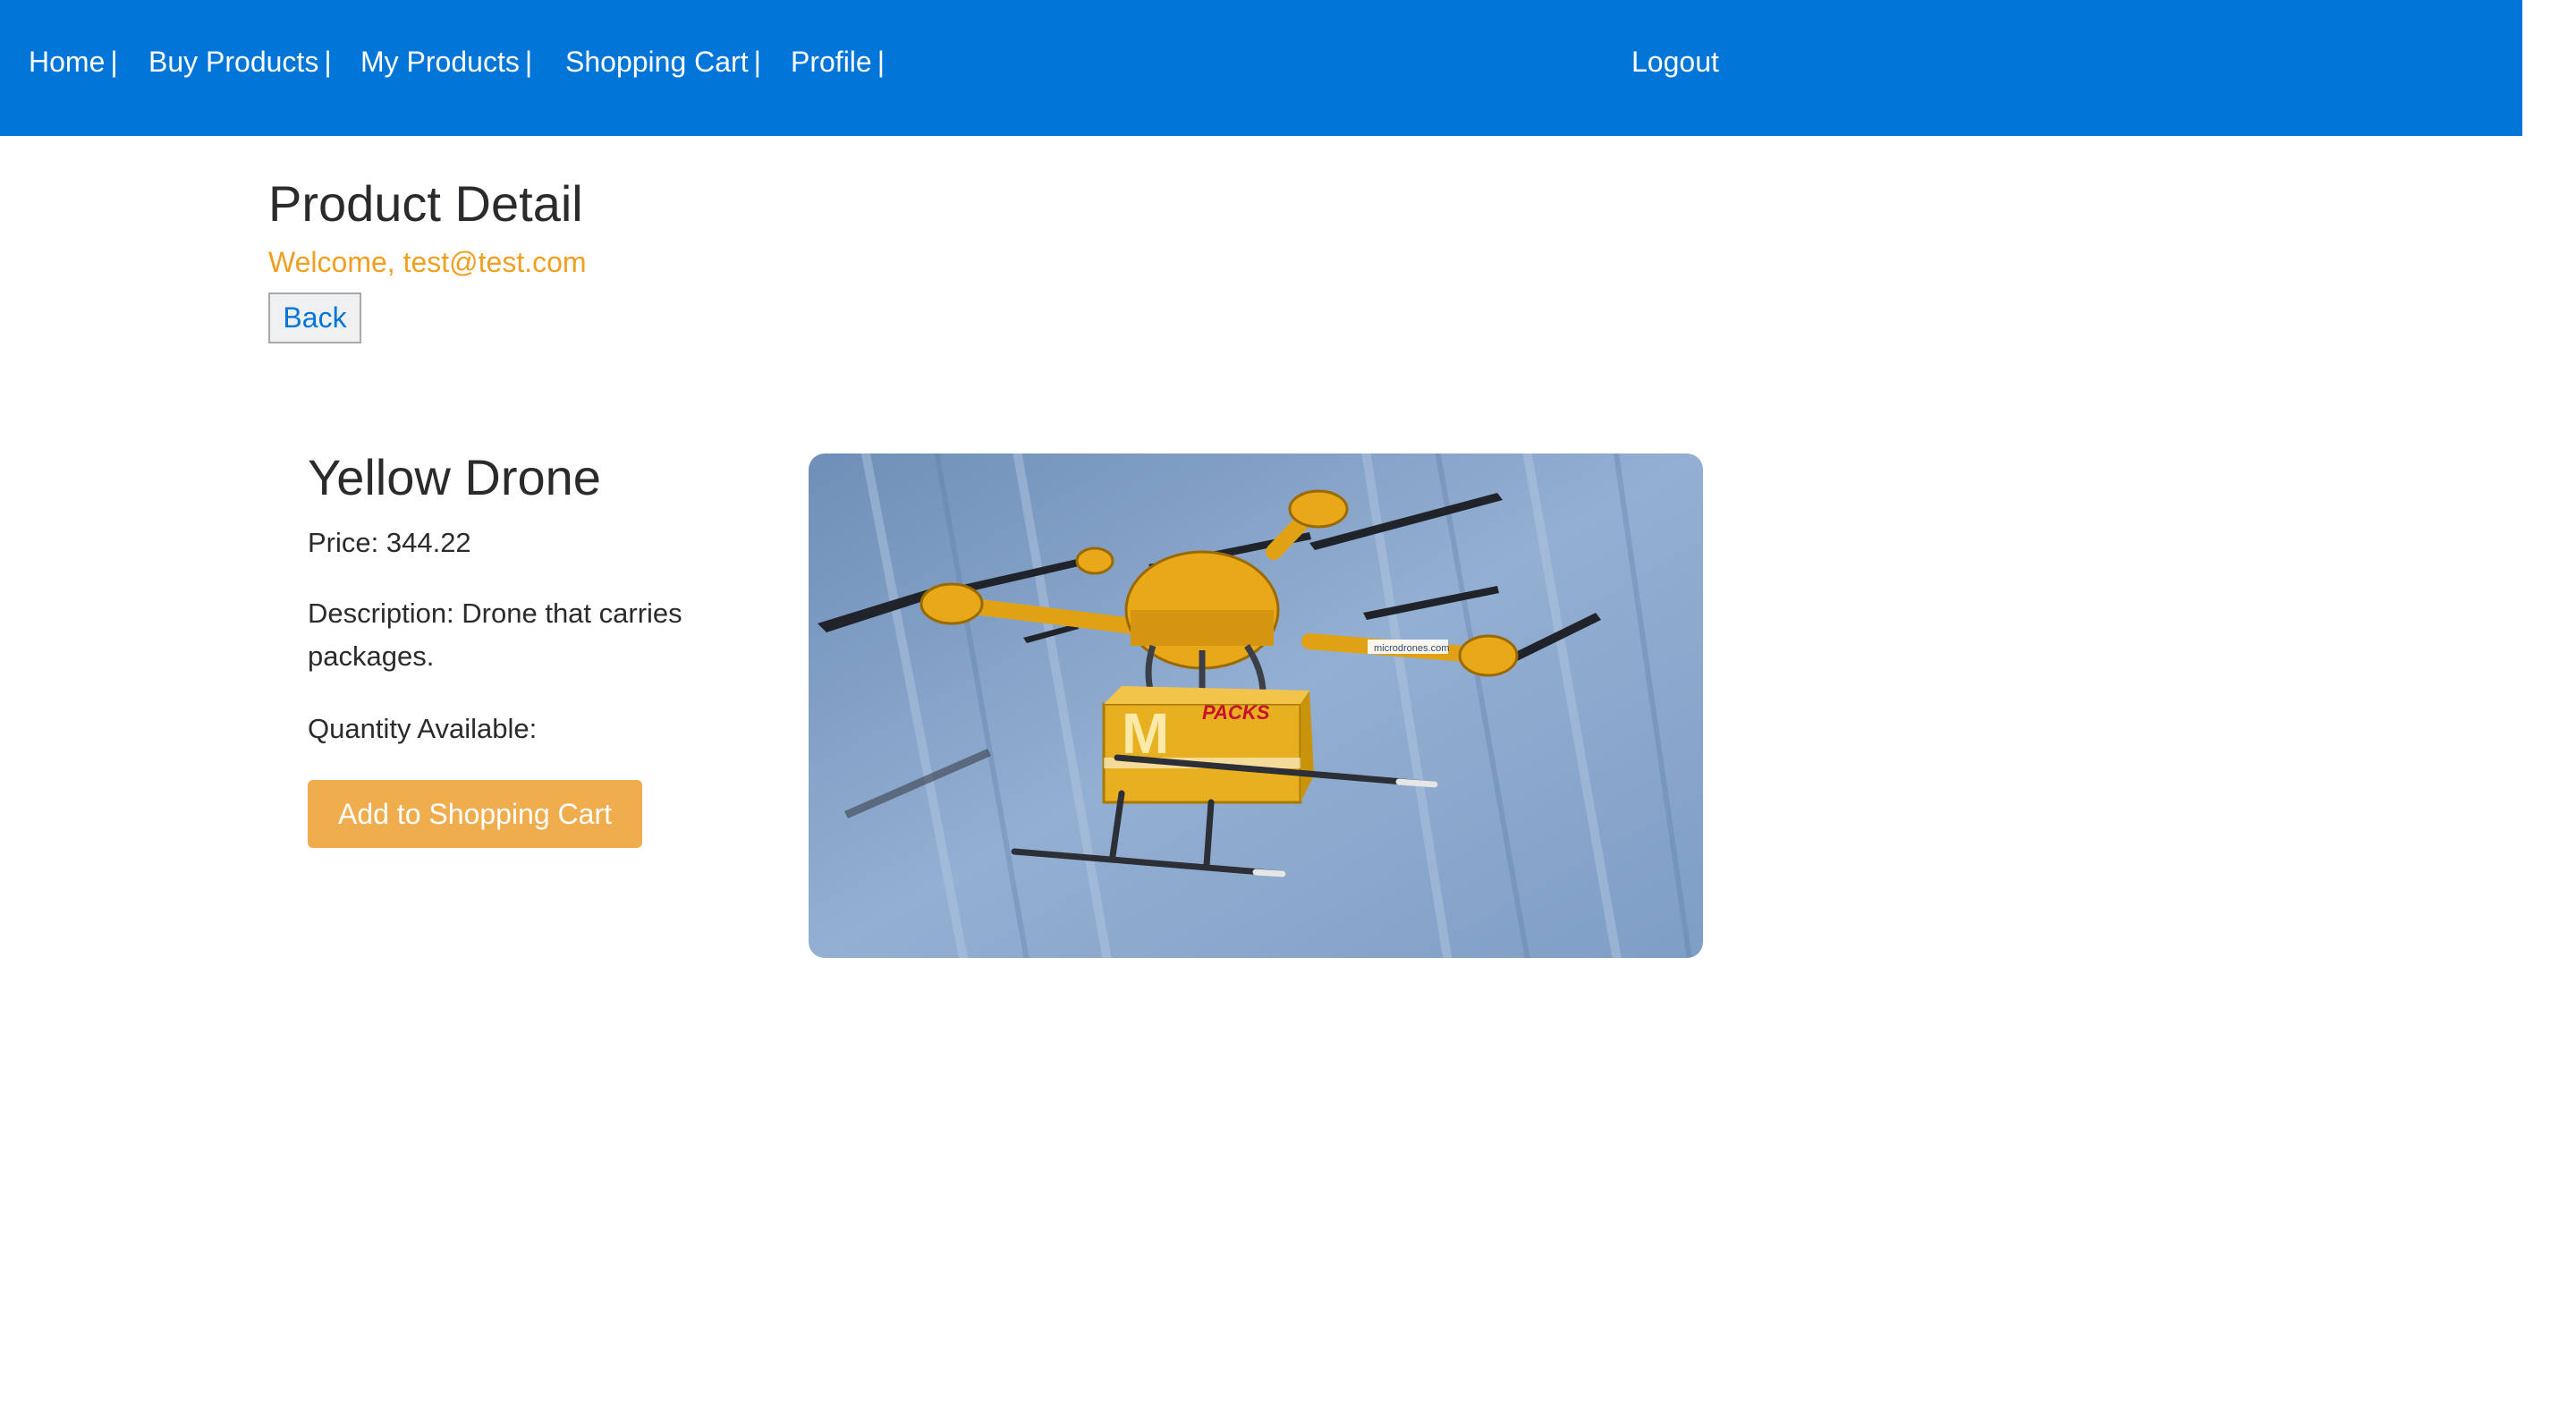 Image resolution: width=2576 pixels, height=1424 pixels. Describe the element at coordinates (454, 477) in the screenshot. I see `product-name: Yellow Drone` at that location.